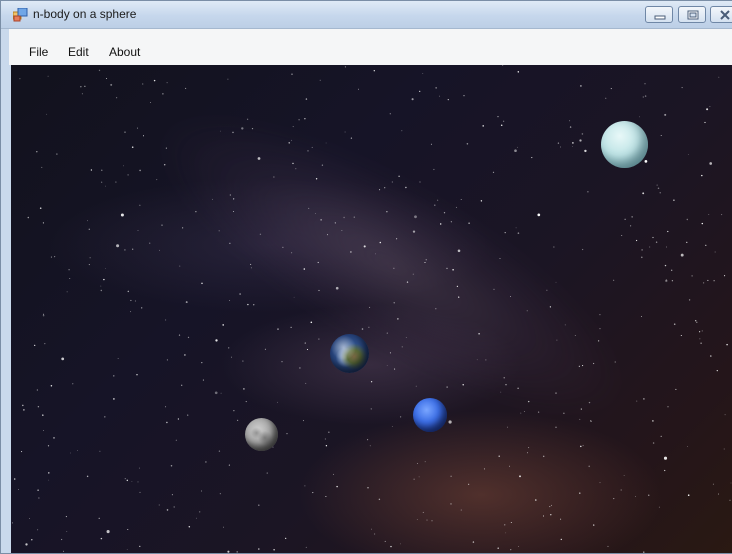 Image resolution: width=732 pixels, height=554 pixels. Describe the element at coordinates (124, 52) in the screenshot. I see `menu-about: About` at that location.